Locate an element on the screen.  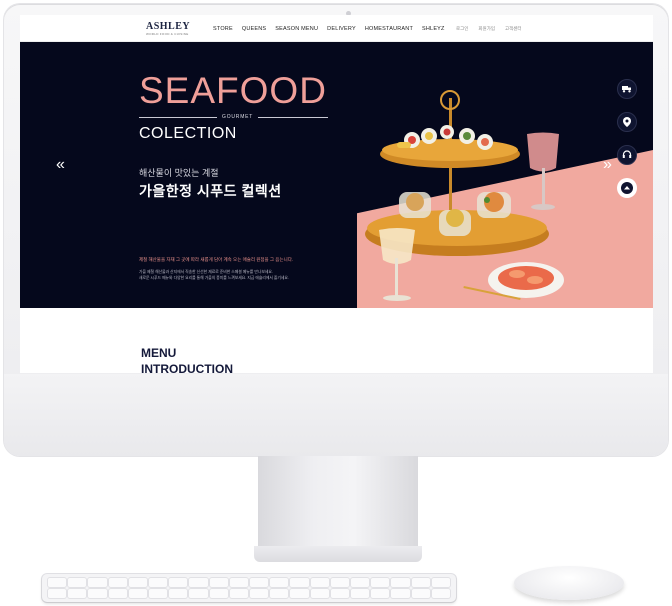
utility-links: 로그인 회원가입 고객센터 is located at coordinates (489, 29).